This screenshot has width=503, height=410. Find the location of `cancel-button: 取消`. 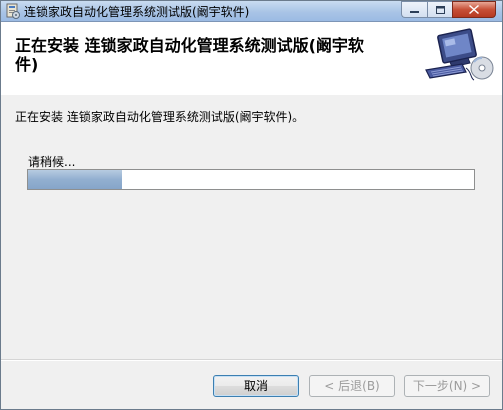

cancel-button: 取消 is located at coordinates (256, 386).